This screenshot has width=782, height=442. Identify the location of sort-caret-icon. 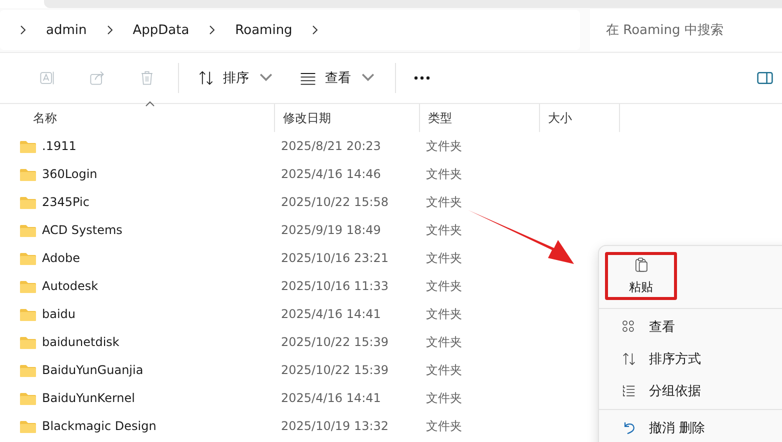
(150, 104).